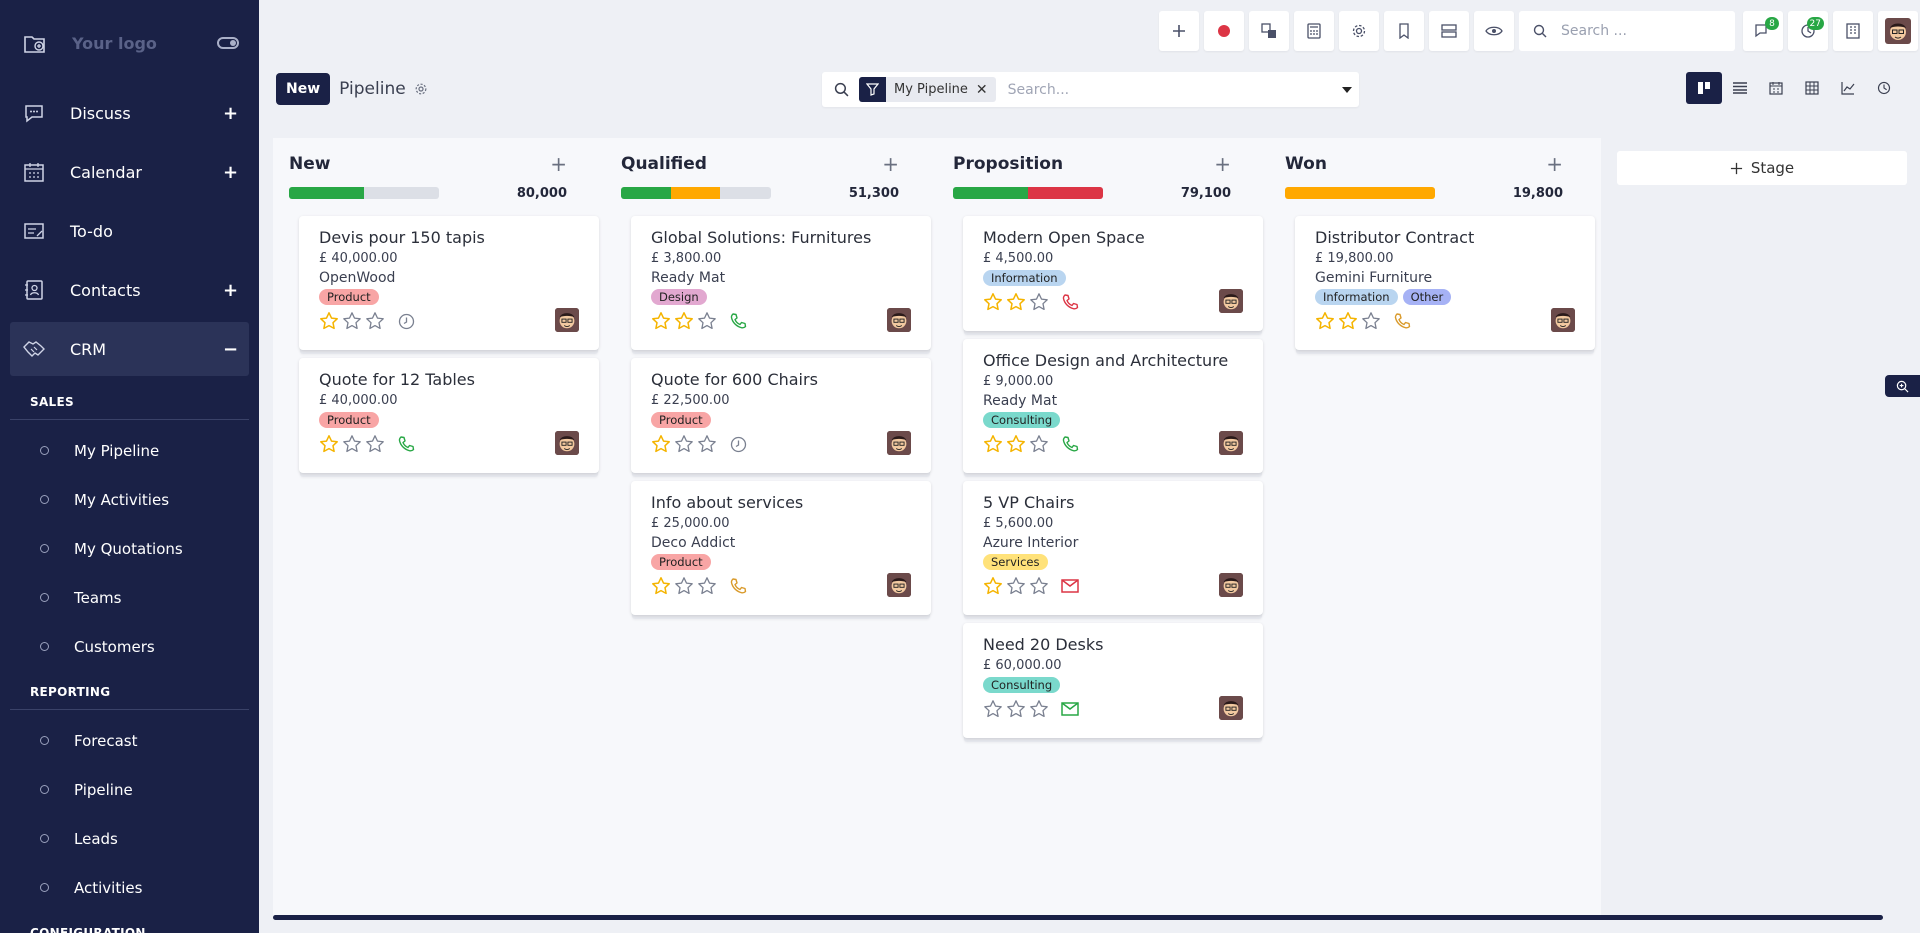 The height and width of the screenshot is (933, 1920). Describe the element at coordinates (129, 290) in the screenshot. I see `sidebar-item-contacts: Contacts +` at that location.